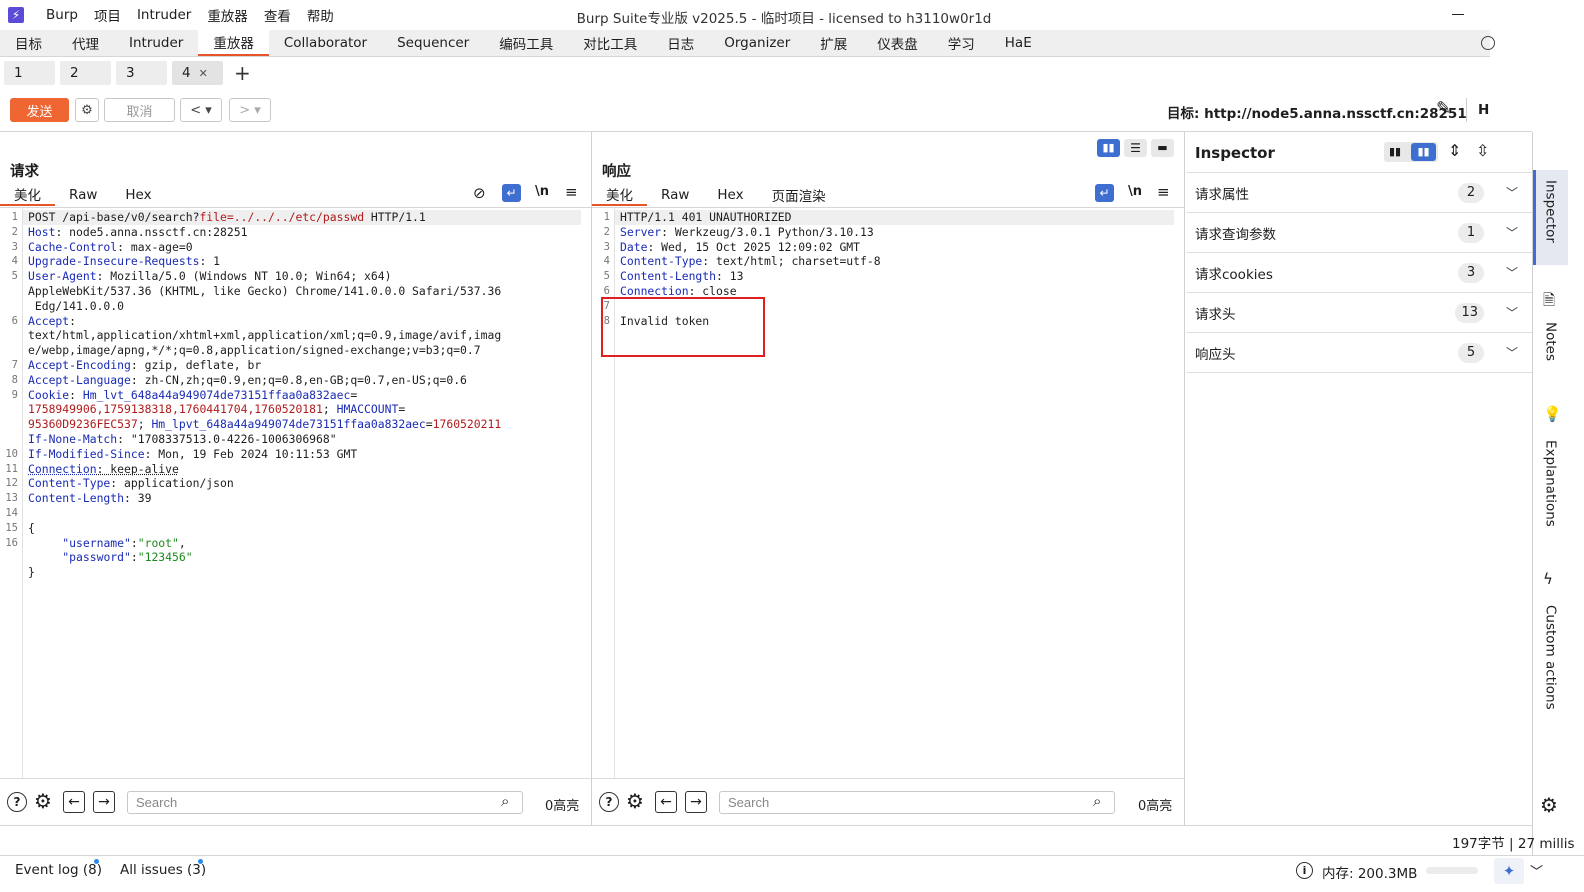 The width and height of the screenshot is (1584, 892). What do you see at coordinates (1471, 232) in the screenshot?
I see `inspector-row-count: 1` at bounding box center [1471, 232].